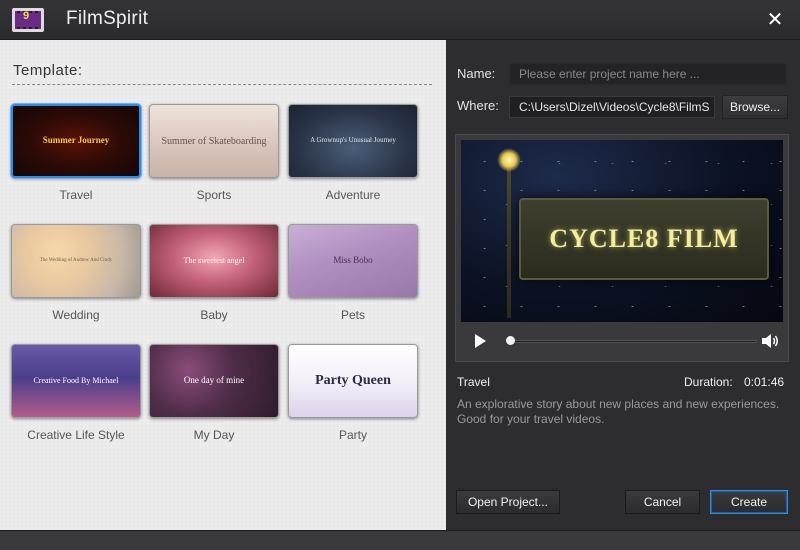  What do you see at coordinates (352, 315) in the screenshot?
I see `template-caption: Pets` at bounding box center [352, 315].